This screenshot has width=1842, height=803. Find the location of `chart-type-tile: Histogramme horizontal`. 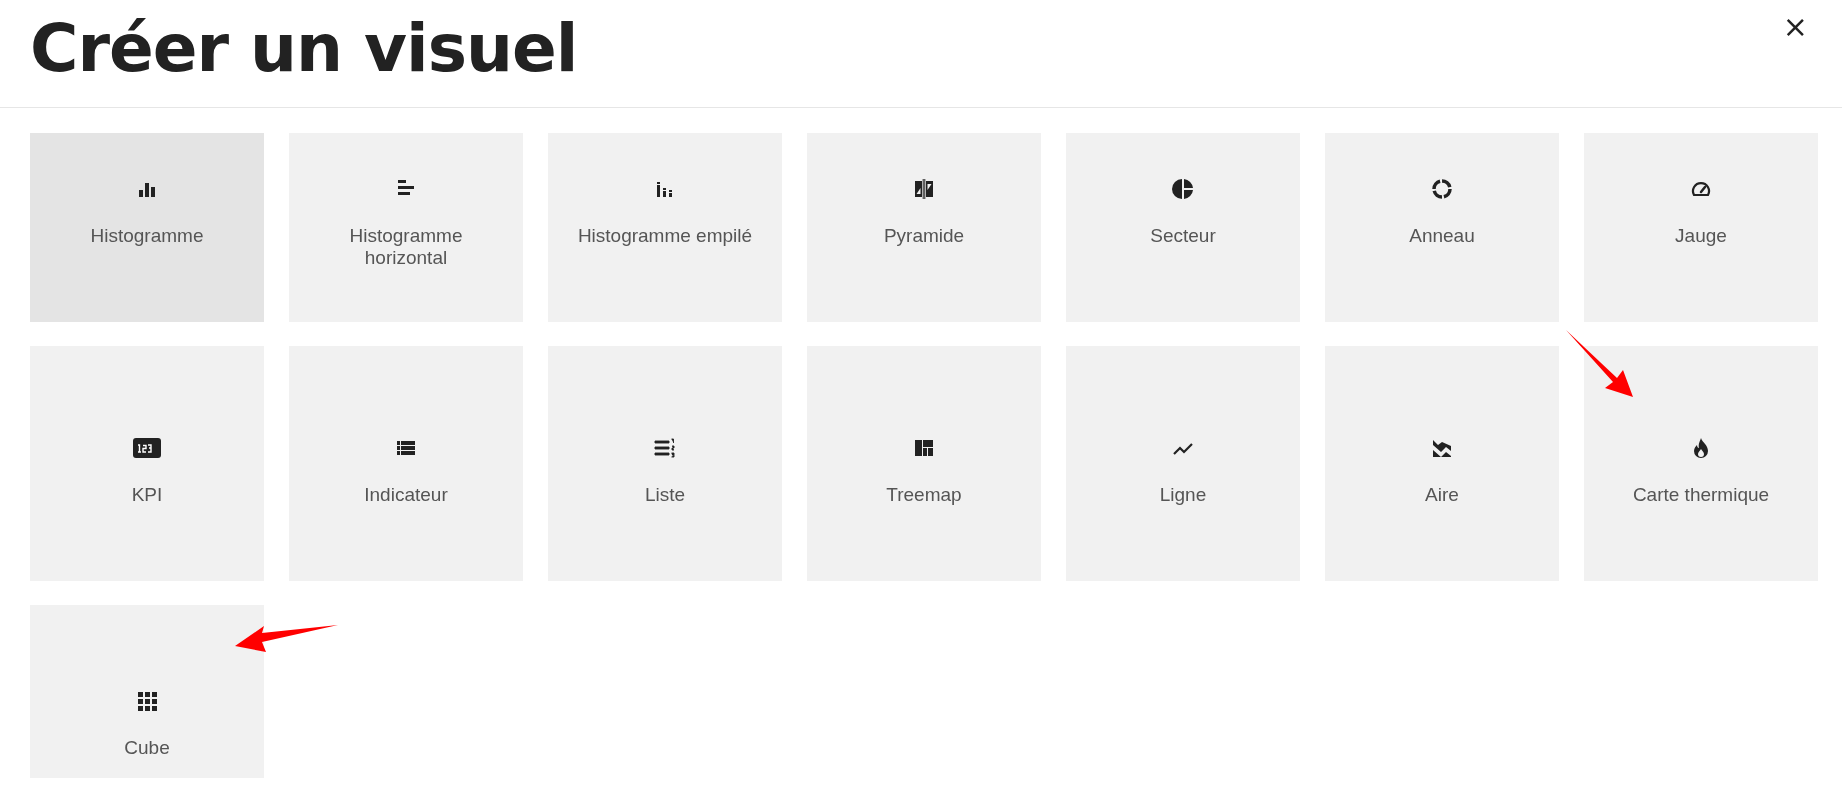

chart-type-tile: Histogramme horizontal is located at coordinates (406, 227).